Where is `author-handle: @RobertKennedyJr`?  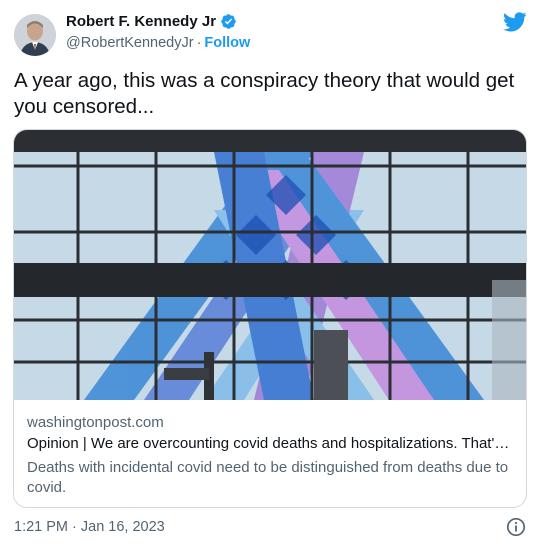 author-handle: @RobertKennedyJr is located at coordinates (130, 43).